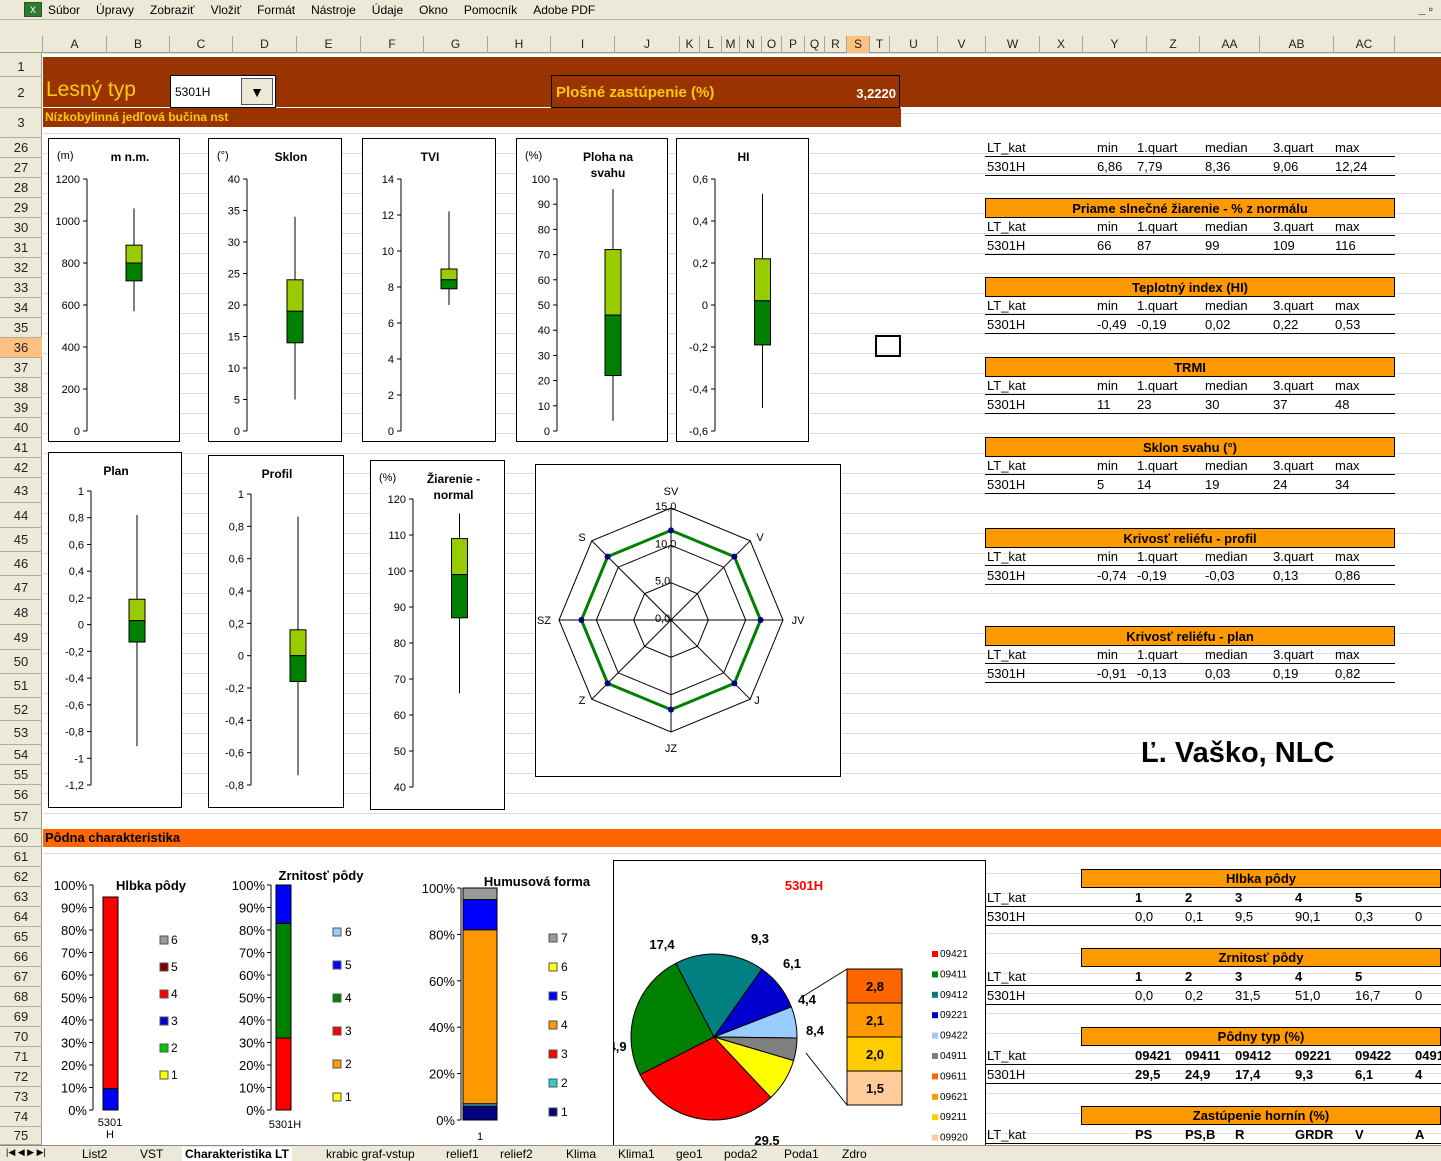  I want to click on row-header-1: 1, so click(21, 67).